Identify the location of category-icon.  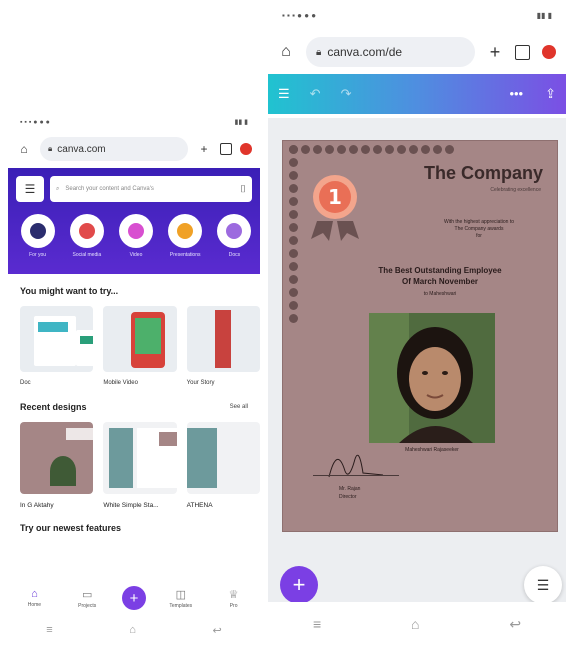
(234, 231).